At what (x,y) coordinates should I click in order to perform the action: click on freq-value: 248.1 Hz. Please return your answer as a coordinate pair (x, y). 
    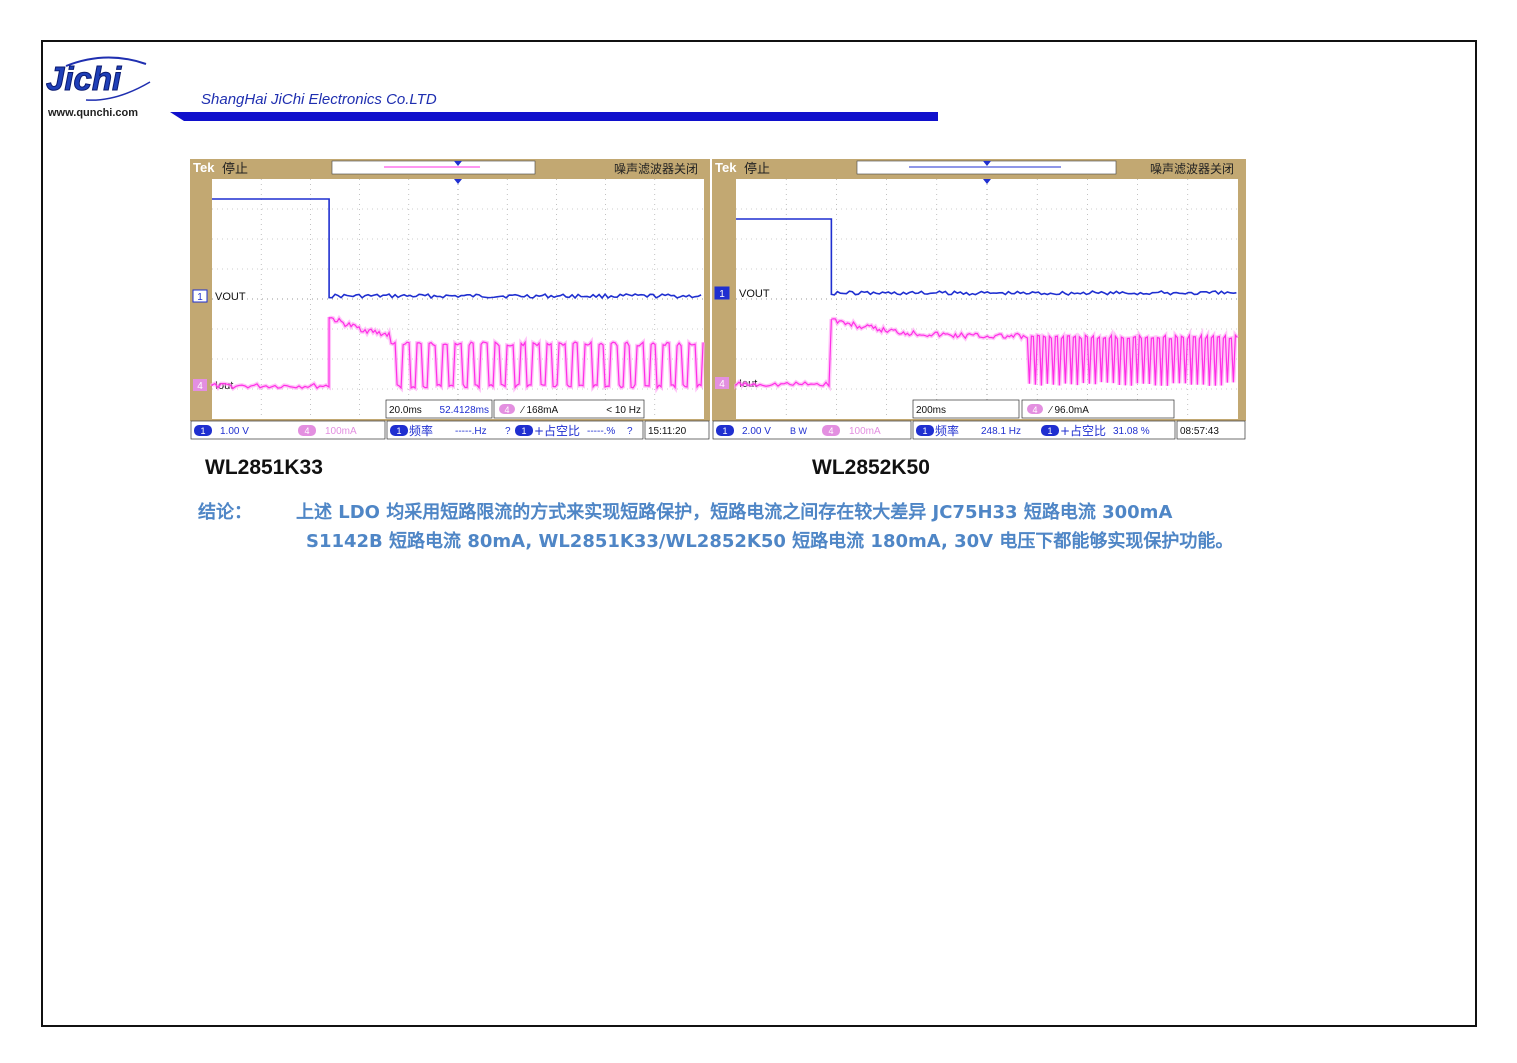
    Looking at the image, I should click on (1001, 431).